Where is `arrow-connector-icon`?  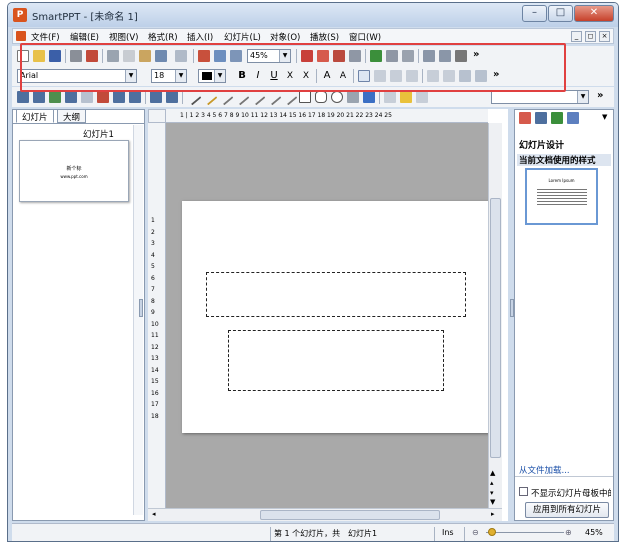
arrow-connector-icon is located at coordinates (289, 97).